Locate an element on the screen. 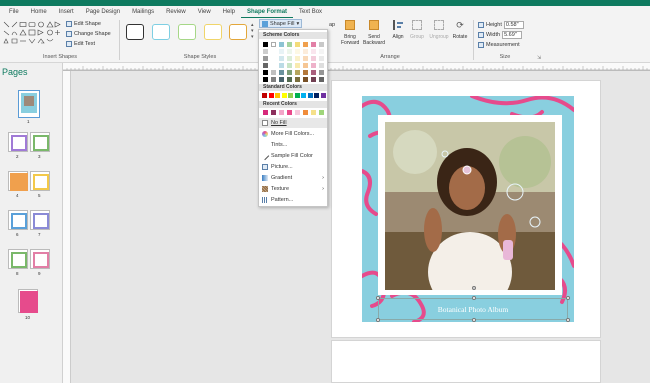 This screenshot has height=383, width=650. tab-home: Home is located at coordinates (39, 12).